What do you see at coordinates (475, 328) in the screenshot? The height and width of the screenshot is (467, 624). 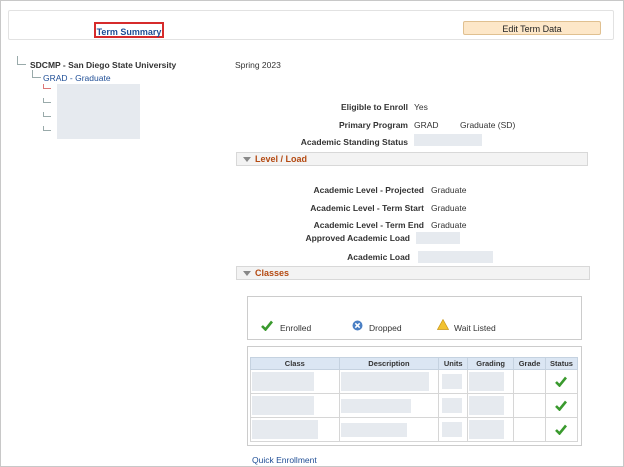 I see `legend-wait-listed: Wait Listed` at bounding box center [475, 328].